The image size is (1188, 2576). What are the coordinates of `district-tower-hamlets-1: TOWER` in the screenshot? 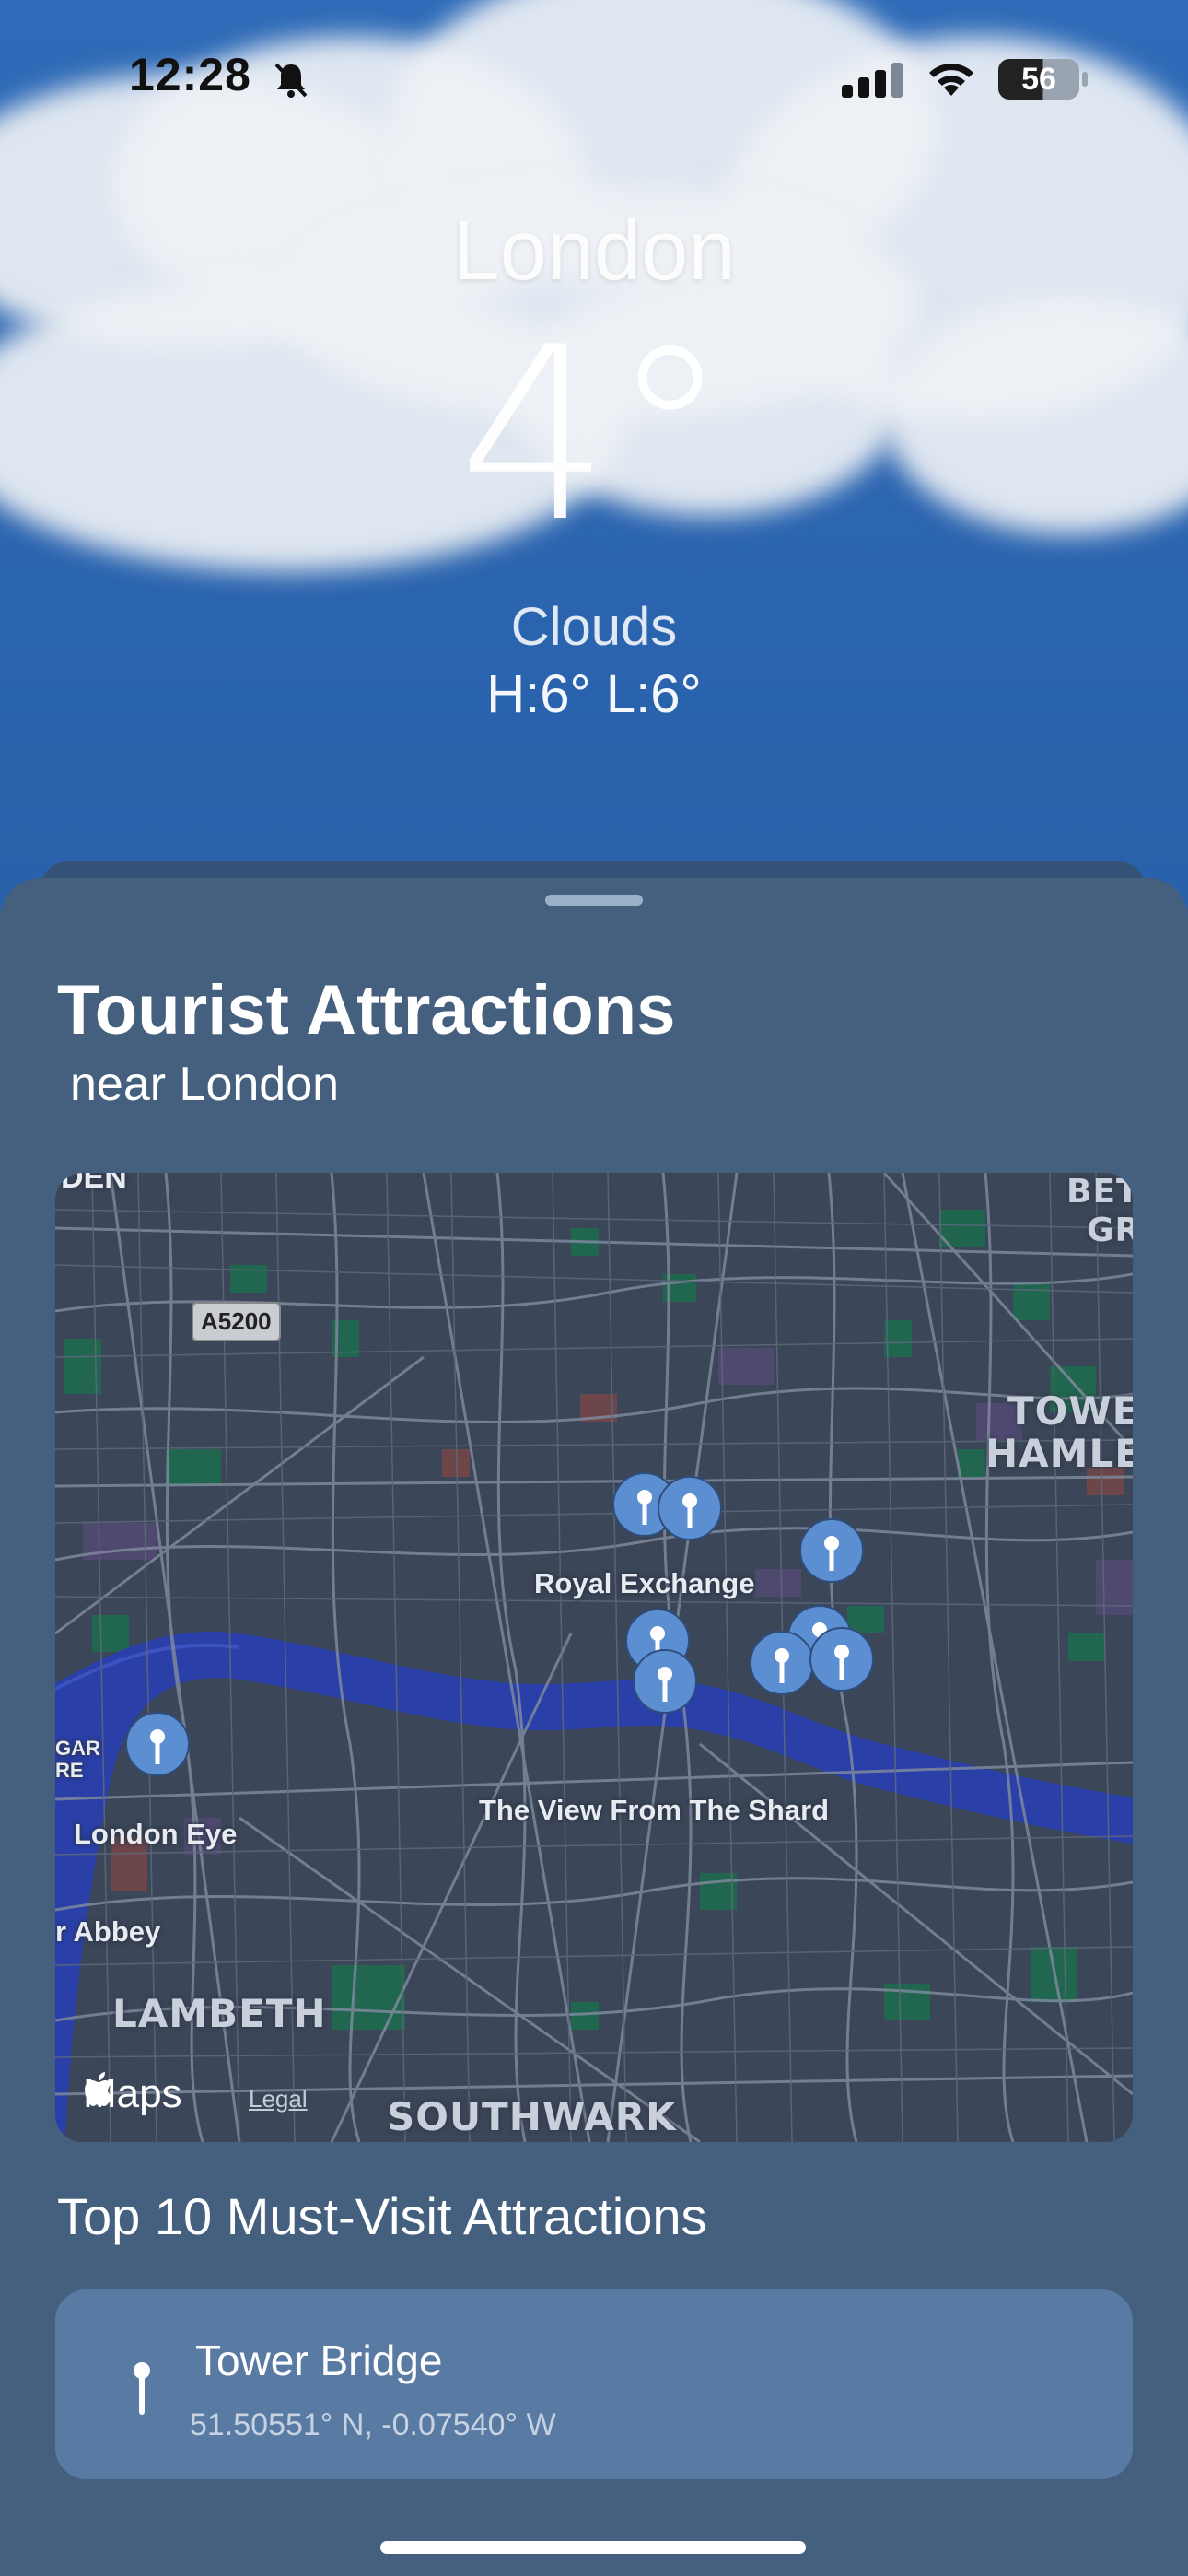 It's located at (1070, 1411).